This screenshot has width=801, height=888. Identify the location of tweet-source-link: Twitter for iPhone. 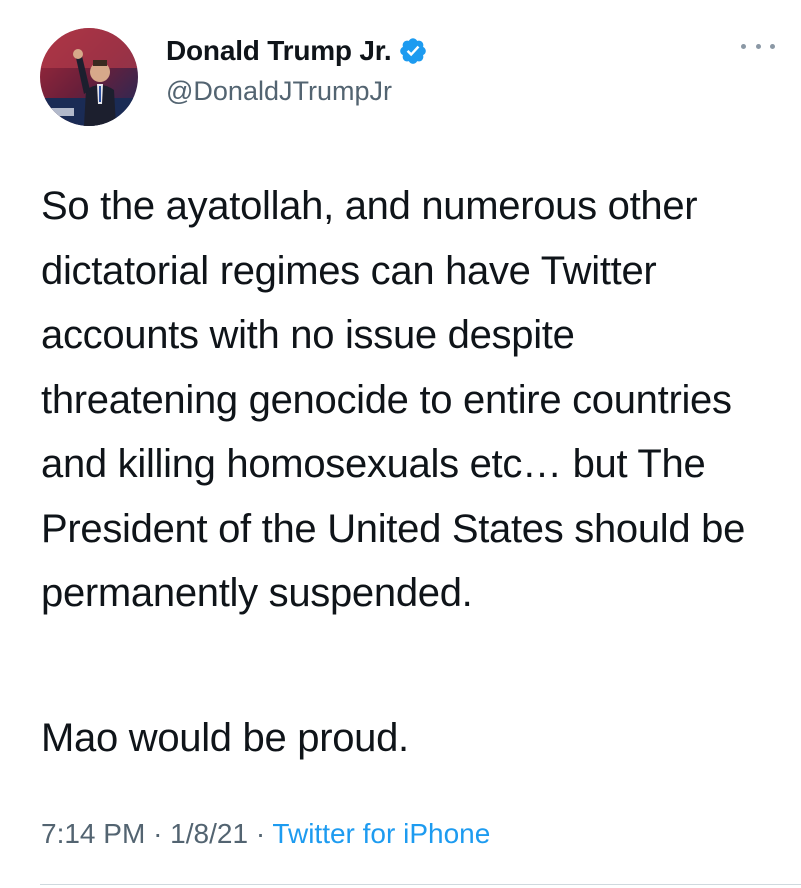
(381, 833).